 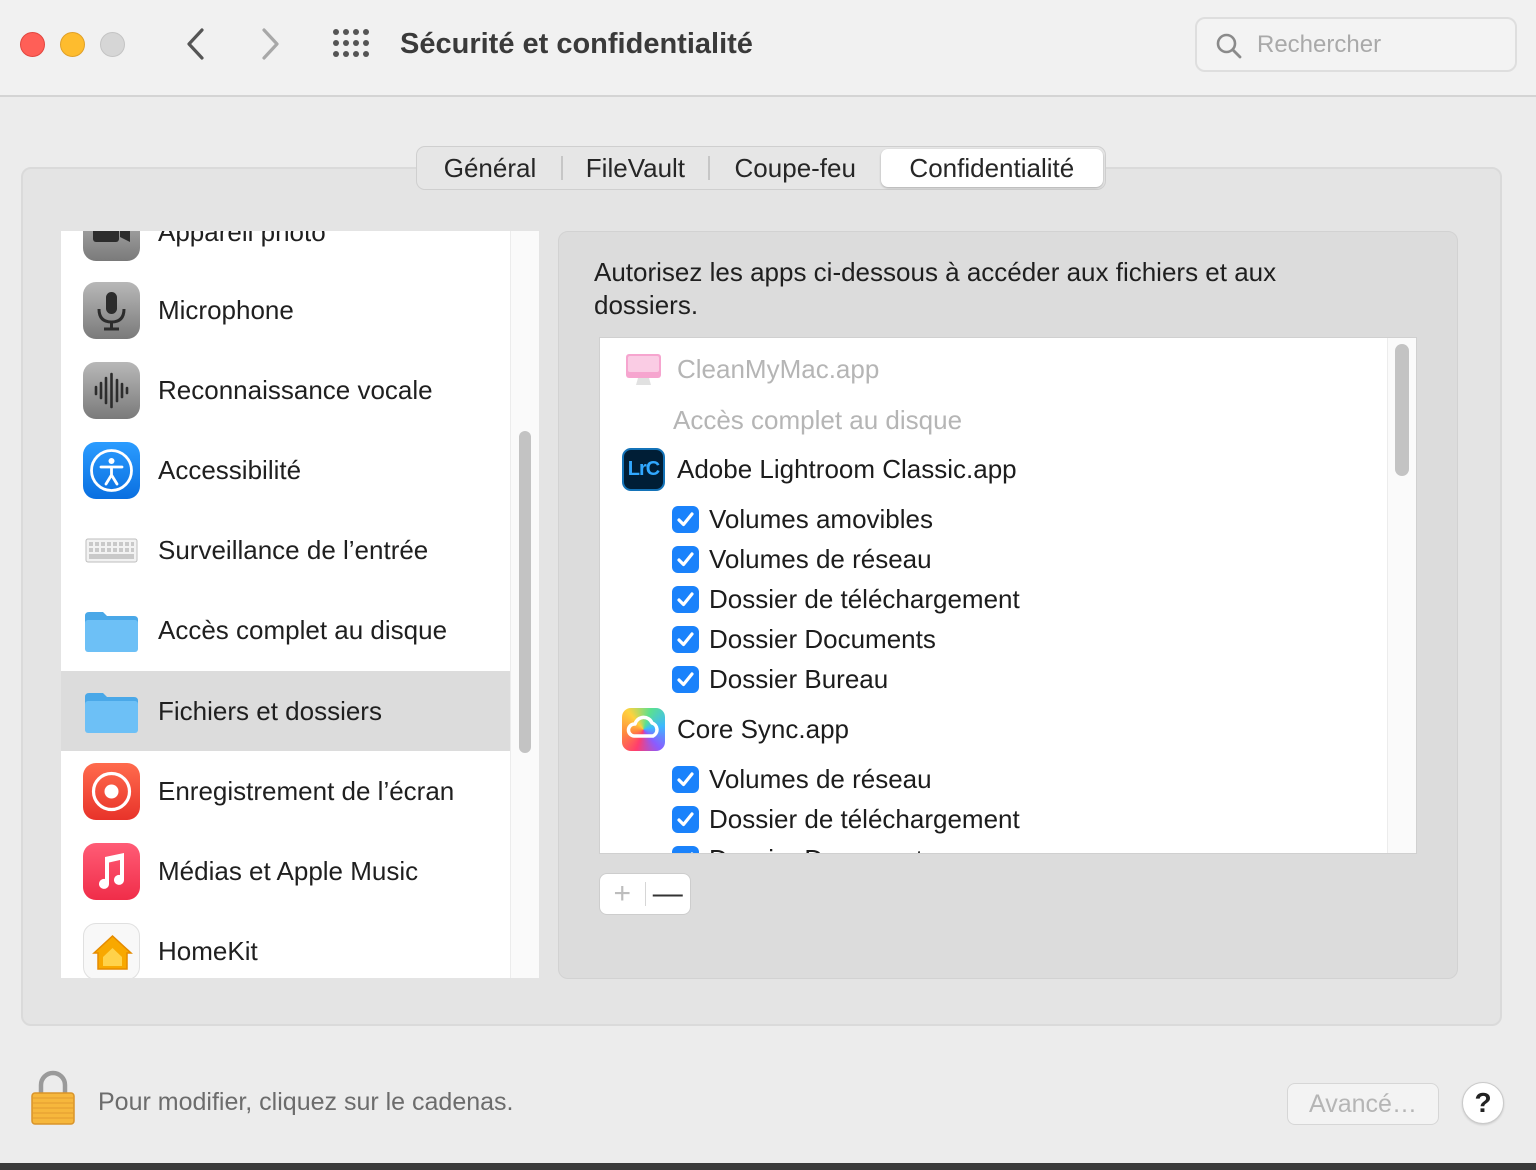 I want to click on camera-icon, so click(x=111, y=246).